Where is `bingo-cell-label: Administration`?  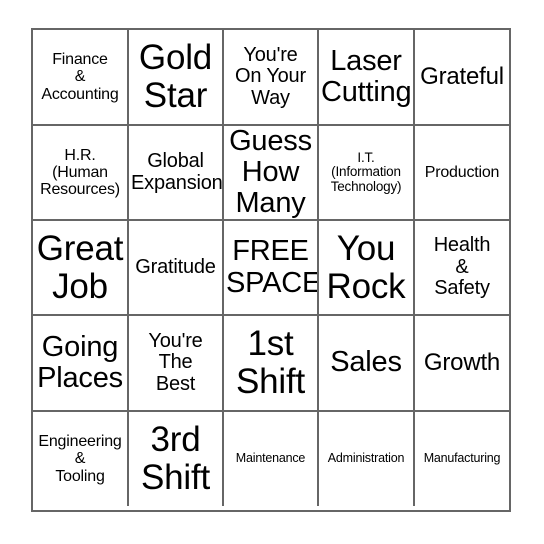 bingo-cell-label: Administration is located at coordinates (366, 458).